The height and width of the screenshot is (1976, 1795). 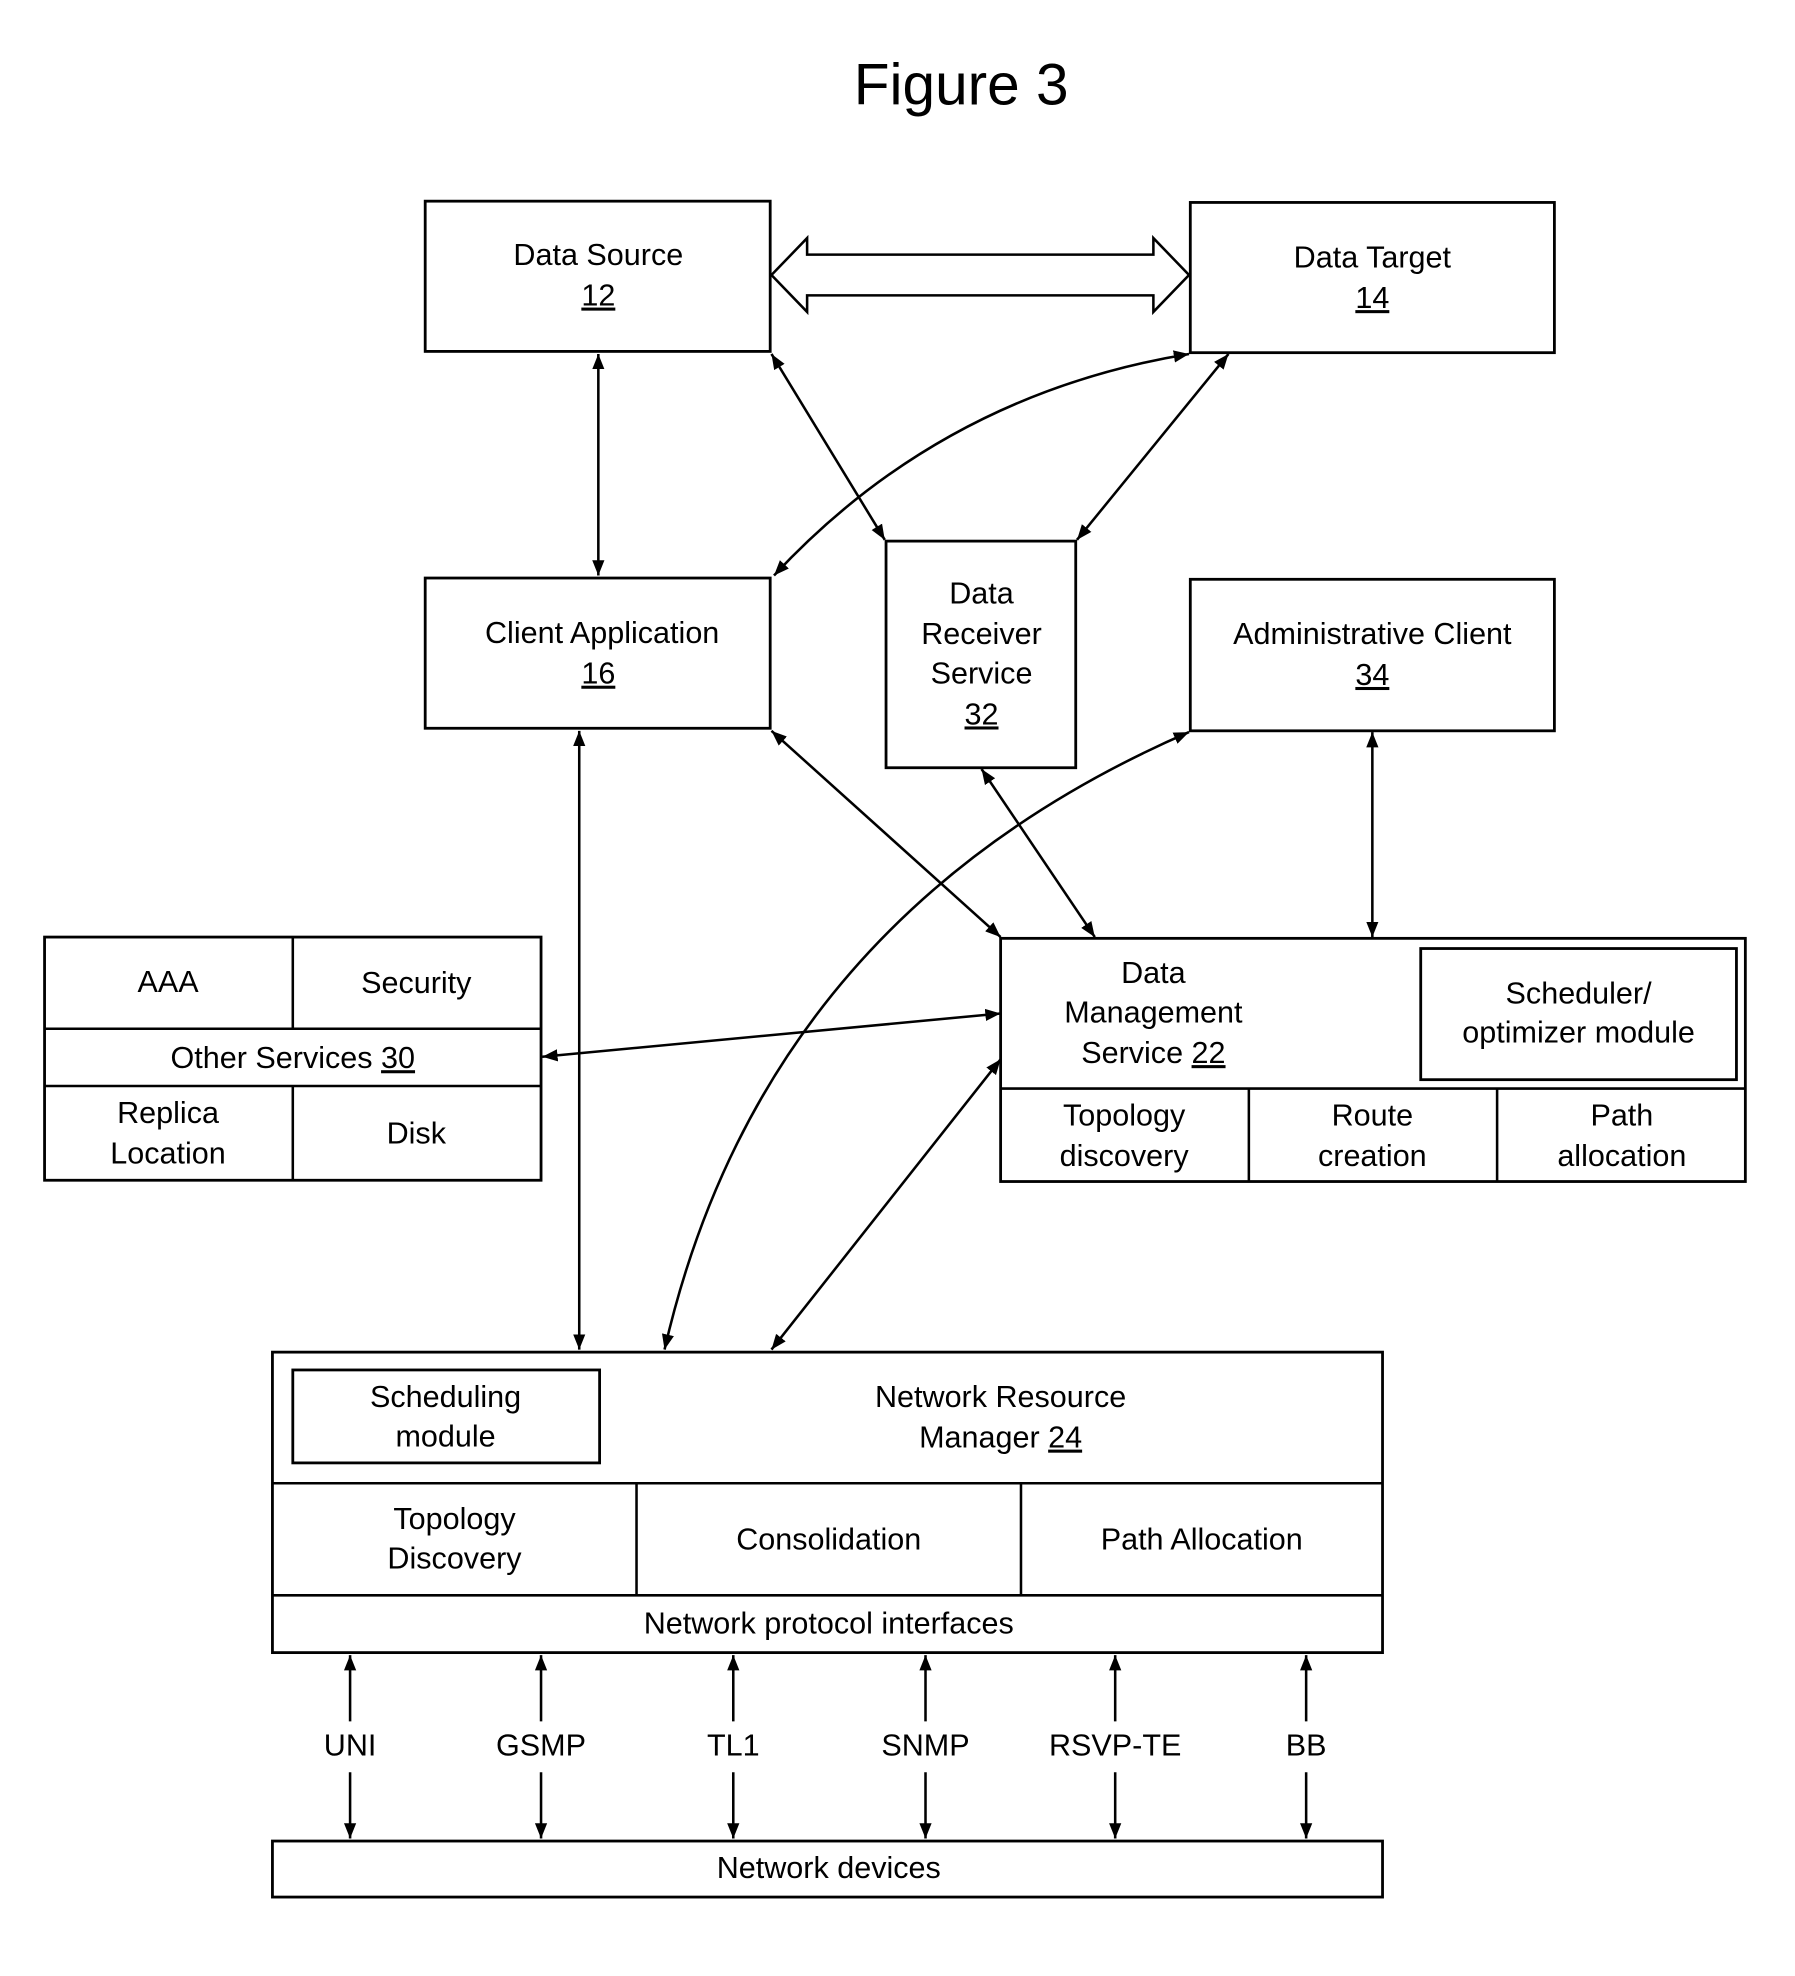 What do you see at coordinates (1000, 1397) in the screenshot?
I see `nrm-line-1: Network Resource` at bounding box center [1000, 1397].